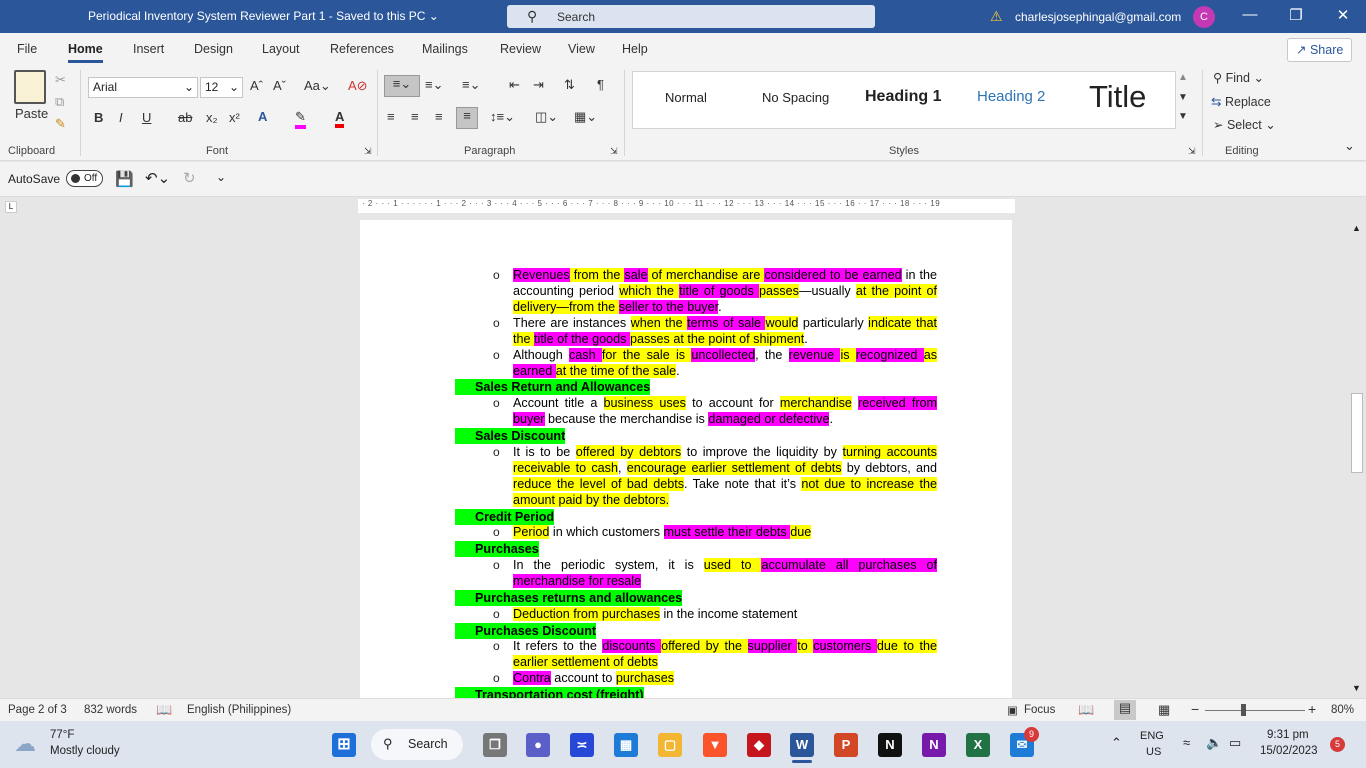  I want to click on notion-icon: N, so click(890, 745).